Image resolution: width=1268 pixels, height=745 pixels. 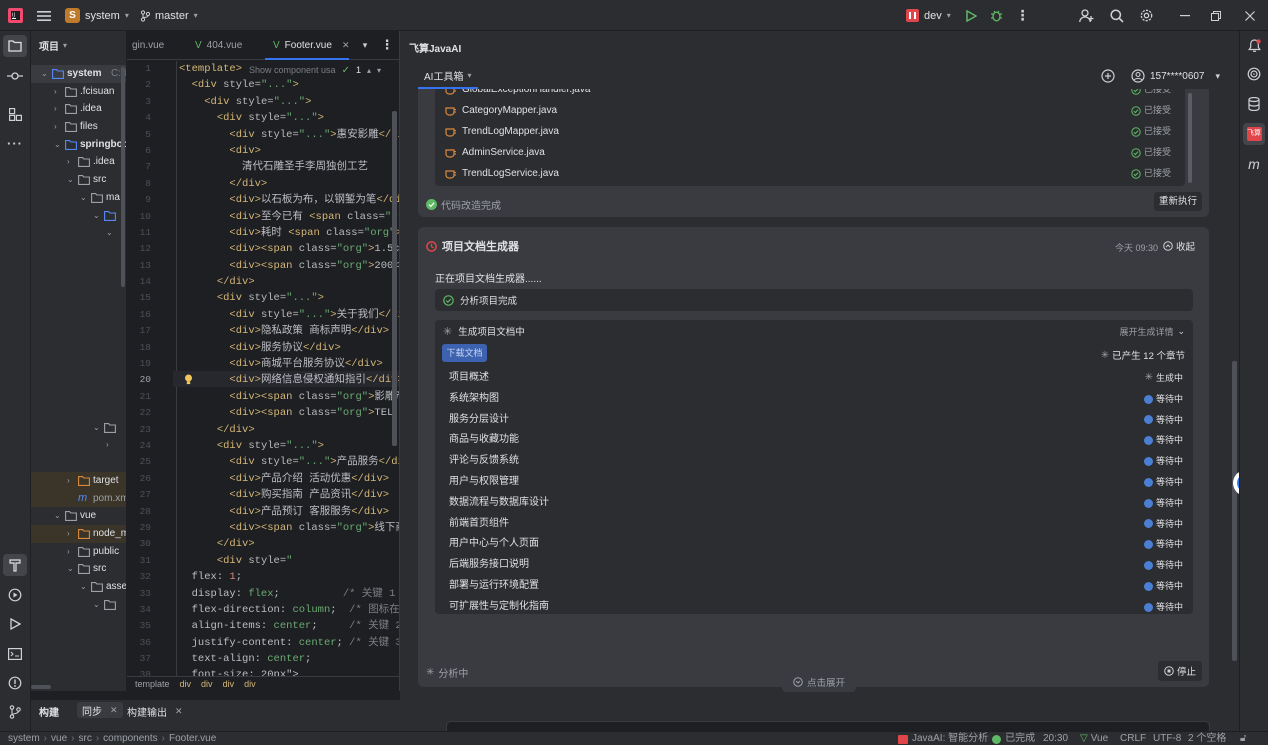 I want to click on settings-gear-icon, so click(x=1146, y=15).